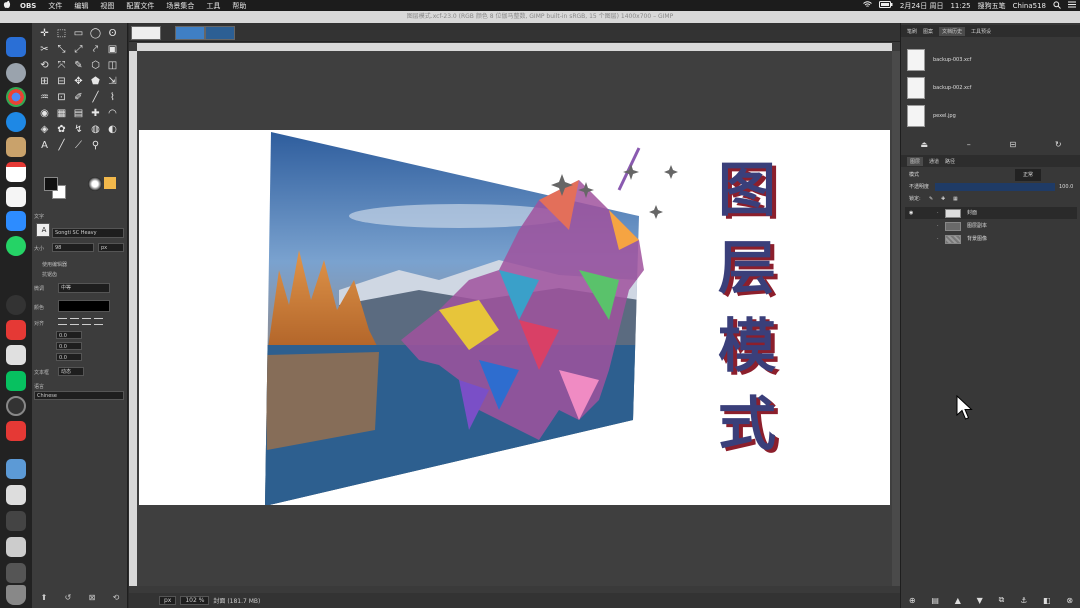  I want to click on trash-icon, so click(16, 595).